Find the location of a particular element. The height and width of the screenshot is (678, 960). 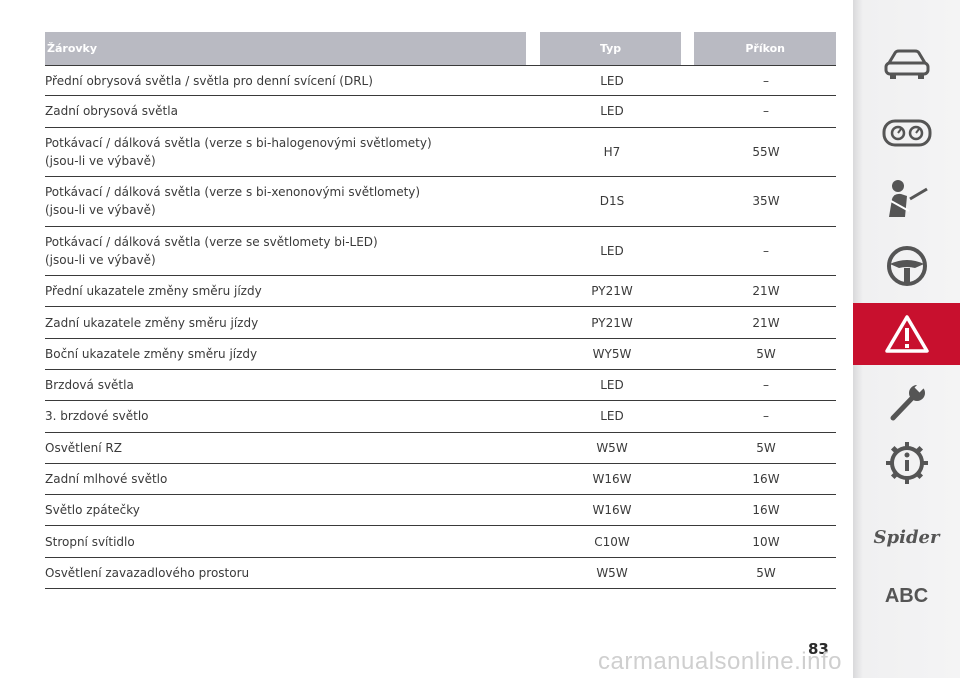

spider-logo: Spider is located at coordinates (906, 537).